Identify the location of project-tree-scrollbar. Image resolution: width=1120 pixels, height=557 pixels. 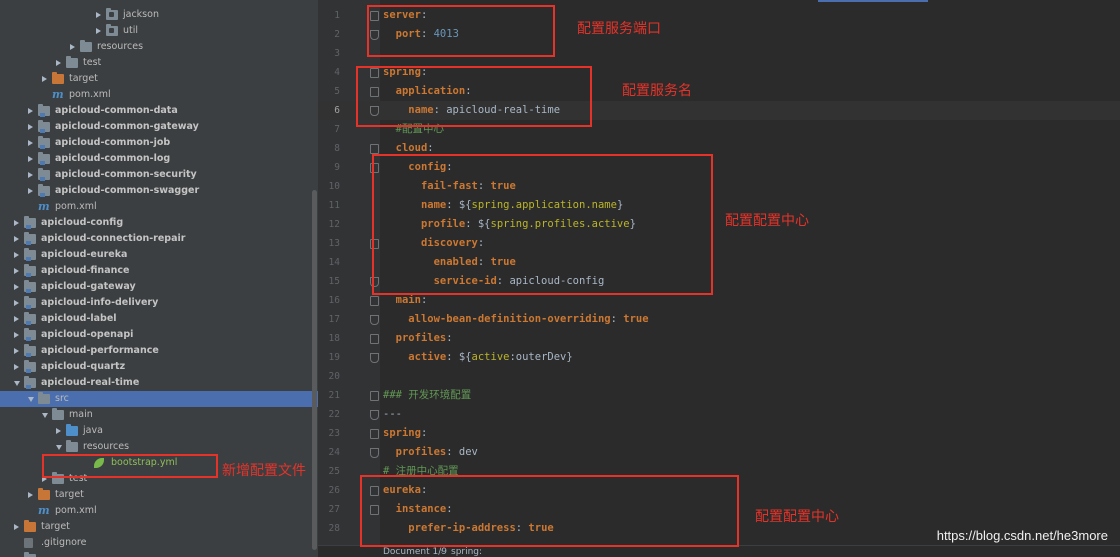
(314, 370).